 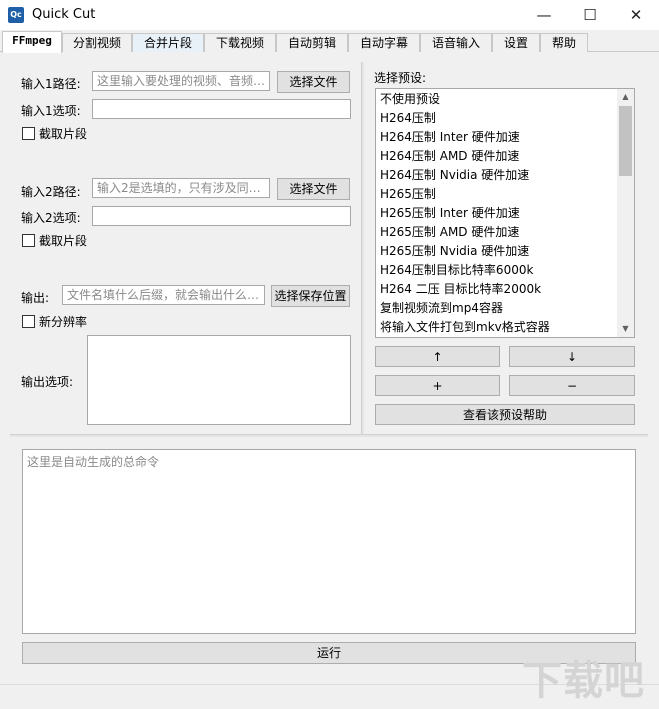 What do you see at coordinates (28, 321) in the screenshot?
I see `new-resolution-checkbox` at bounding box center [28, 321].